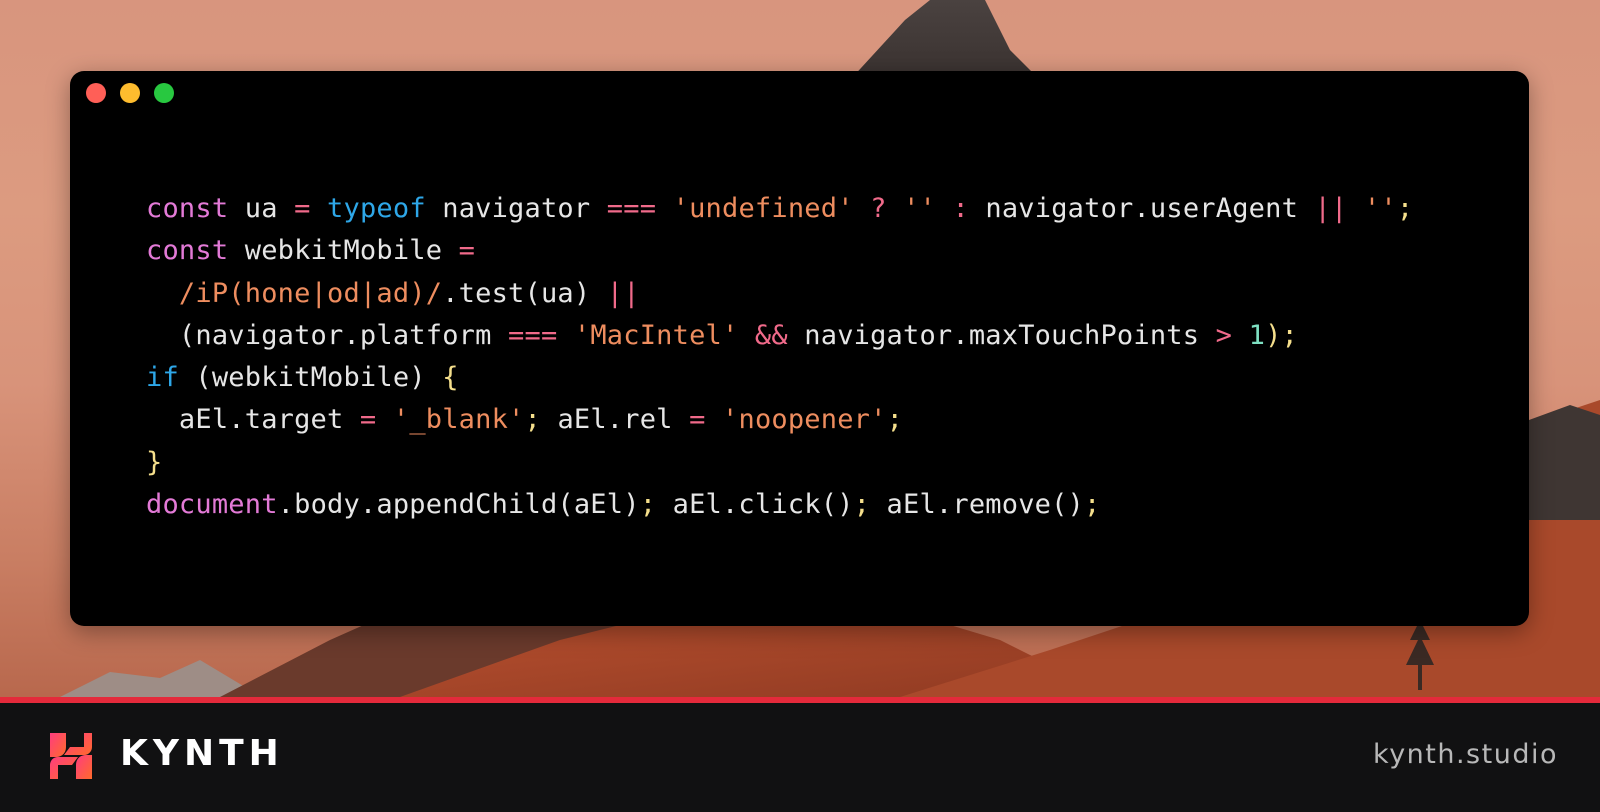  What do you see at coordinates (878, 208) in the screenshot?
I see `code-token: ?` at bounding box center [878, 208].